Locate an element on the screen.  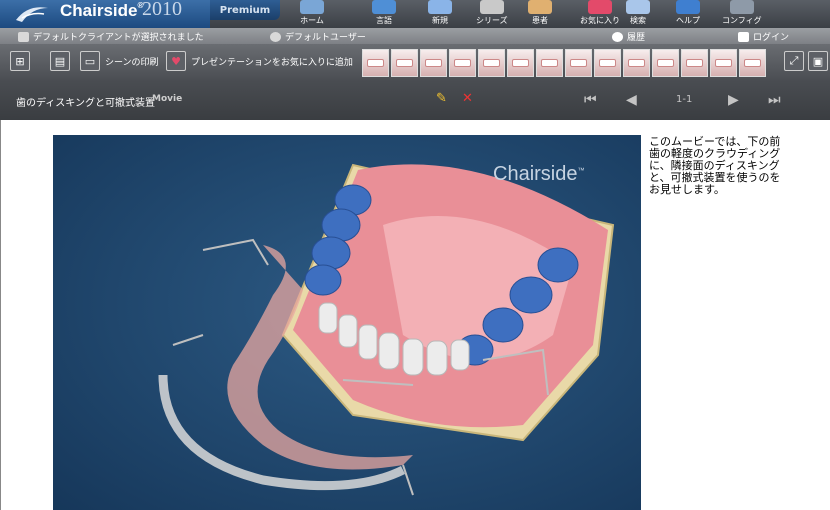
nav-button-config: コンフィグ is located at coordinates (742, 14).